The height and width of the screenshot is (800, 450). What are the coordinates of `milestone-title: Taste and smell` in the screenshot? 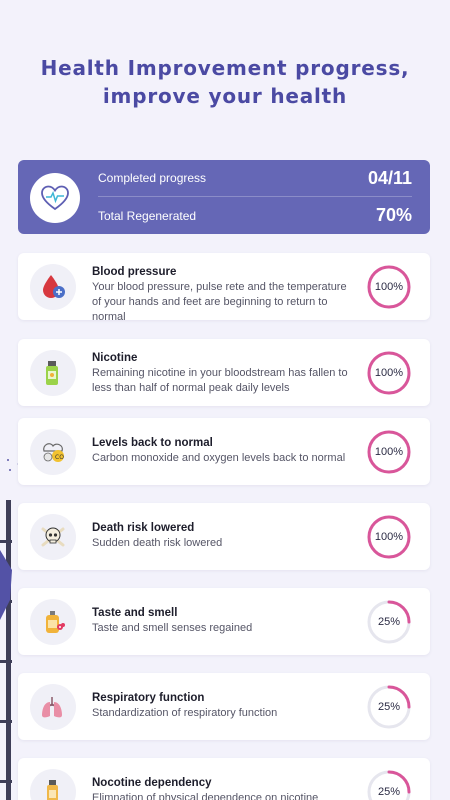 It's located at (135, 613).